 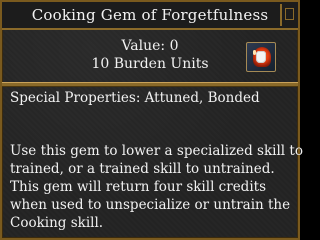 What do you see at coordinates (138, 187) in the screenshot?
I see `description-line: This gem will return four skill credits` at bounding box center [138, 187].